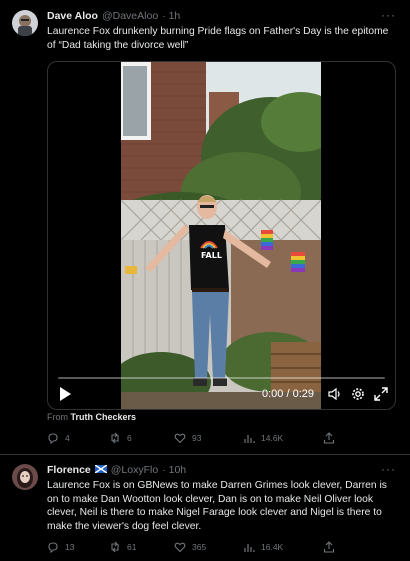 The height and width of the screenshot is (561, 410). I want to click on play-icon, so click(65, 394).